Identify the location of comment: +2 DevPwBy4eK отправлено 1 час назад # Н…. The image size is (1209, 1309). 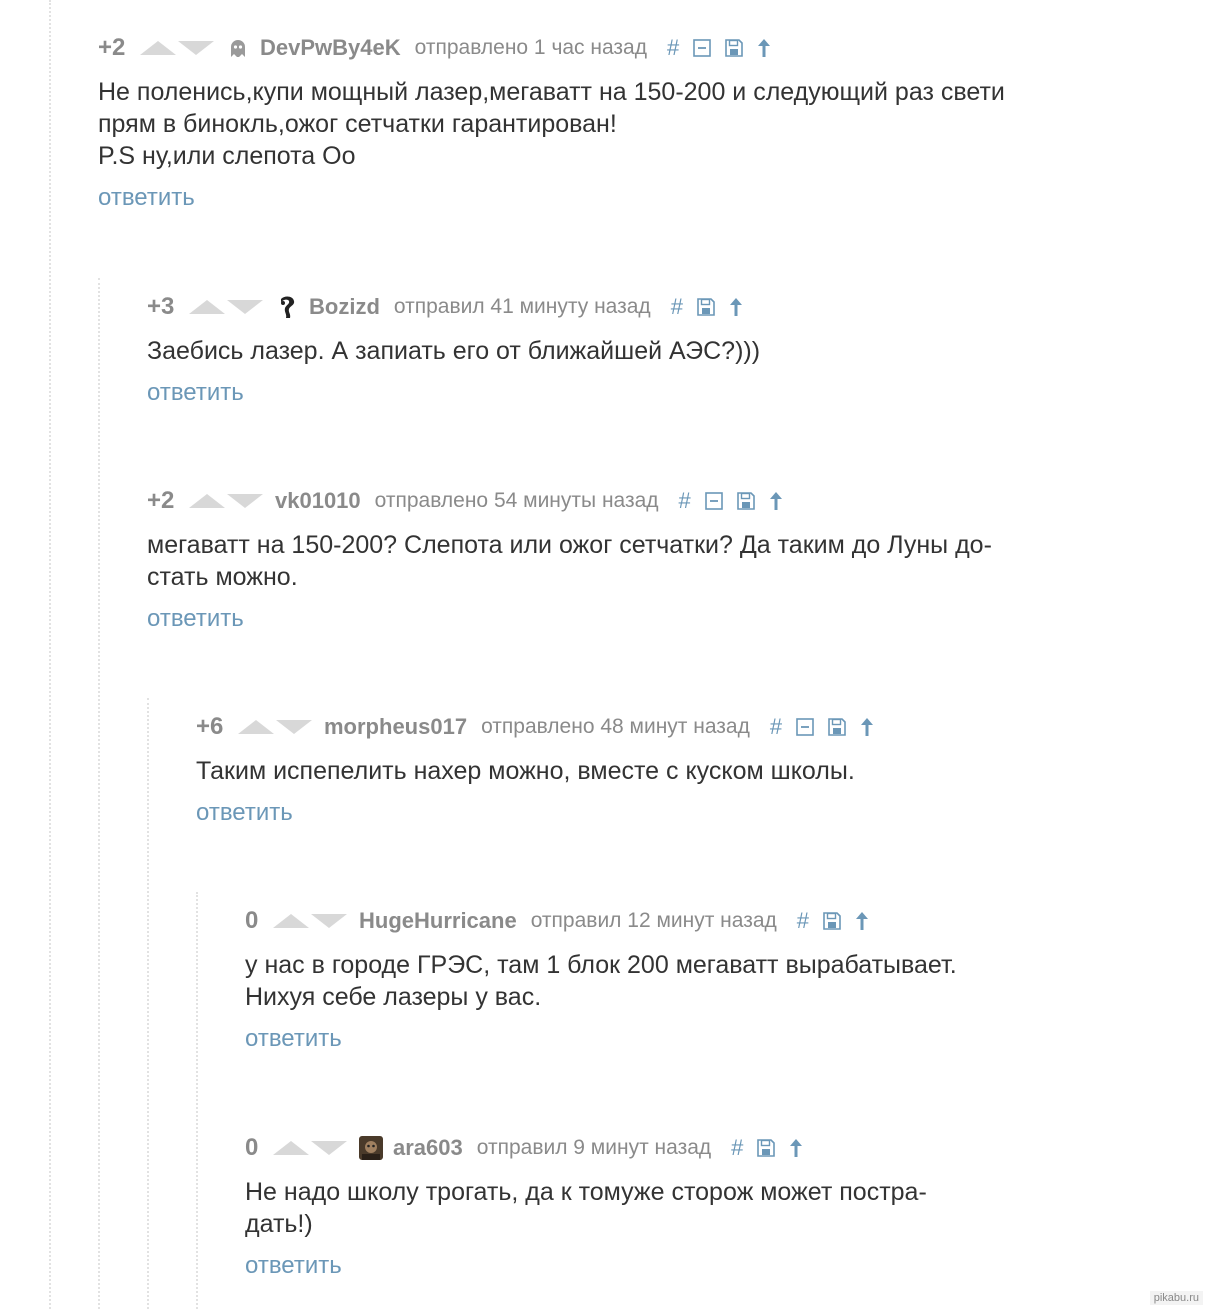
(551, 122).